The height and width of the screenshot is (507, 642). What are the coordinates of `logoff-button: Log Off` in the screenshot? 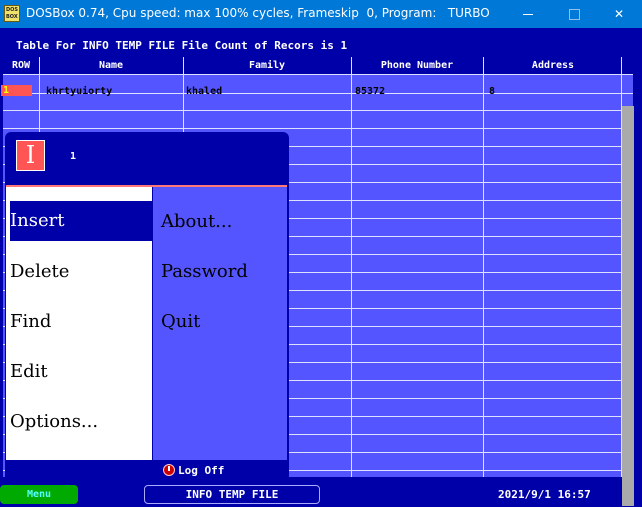 It's located at (193, 470).